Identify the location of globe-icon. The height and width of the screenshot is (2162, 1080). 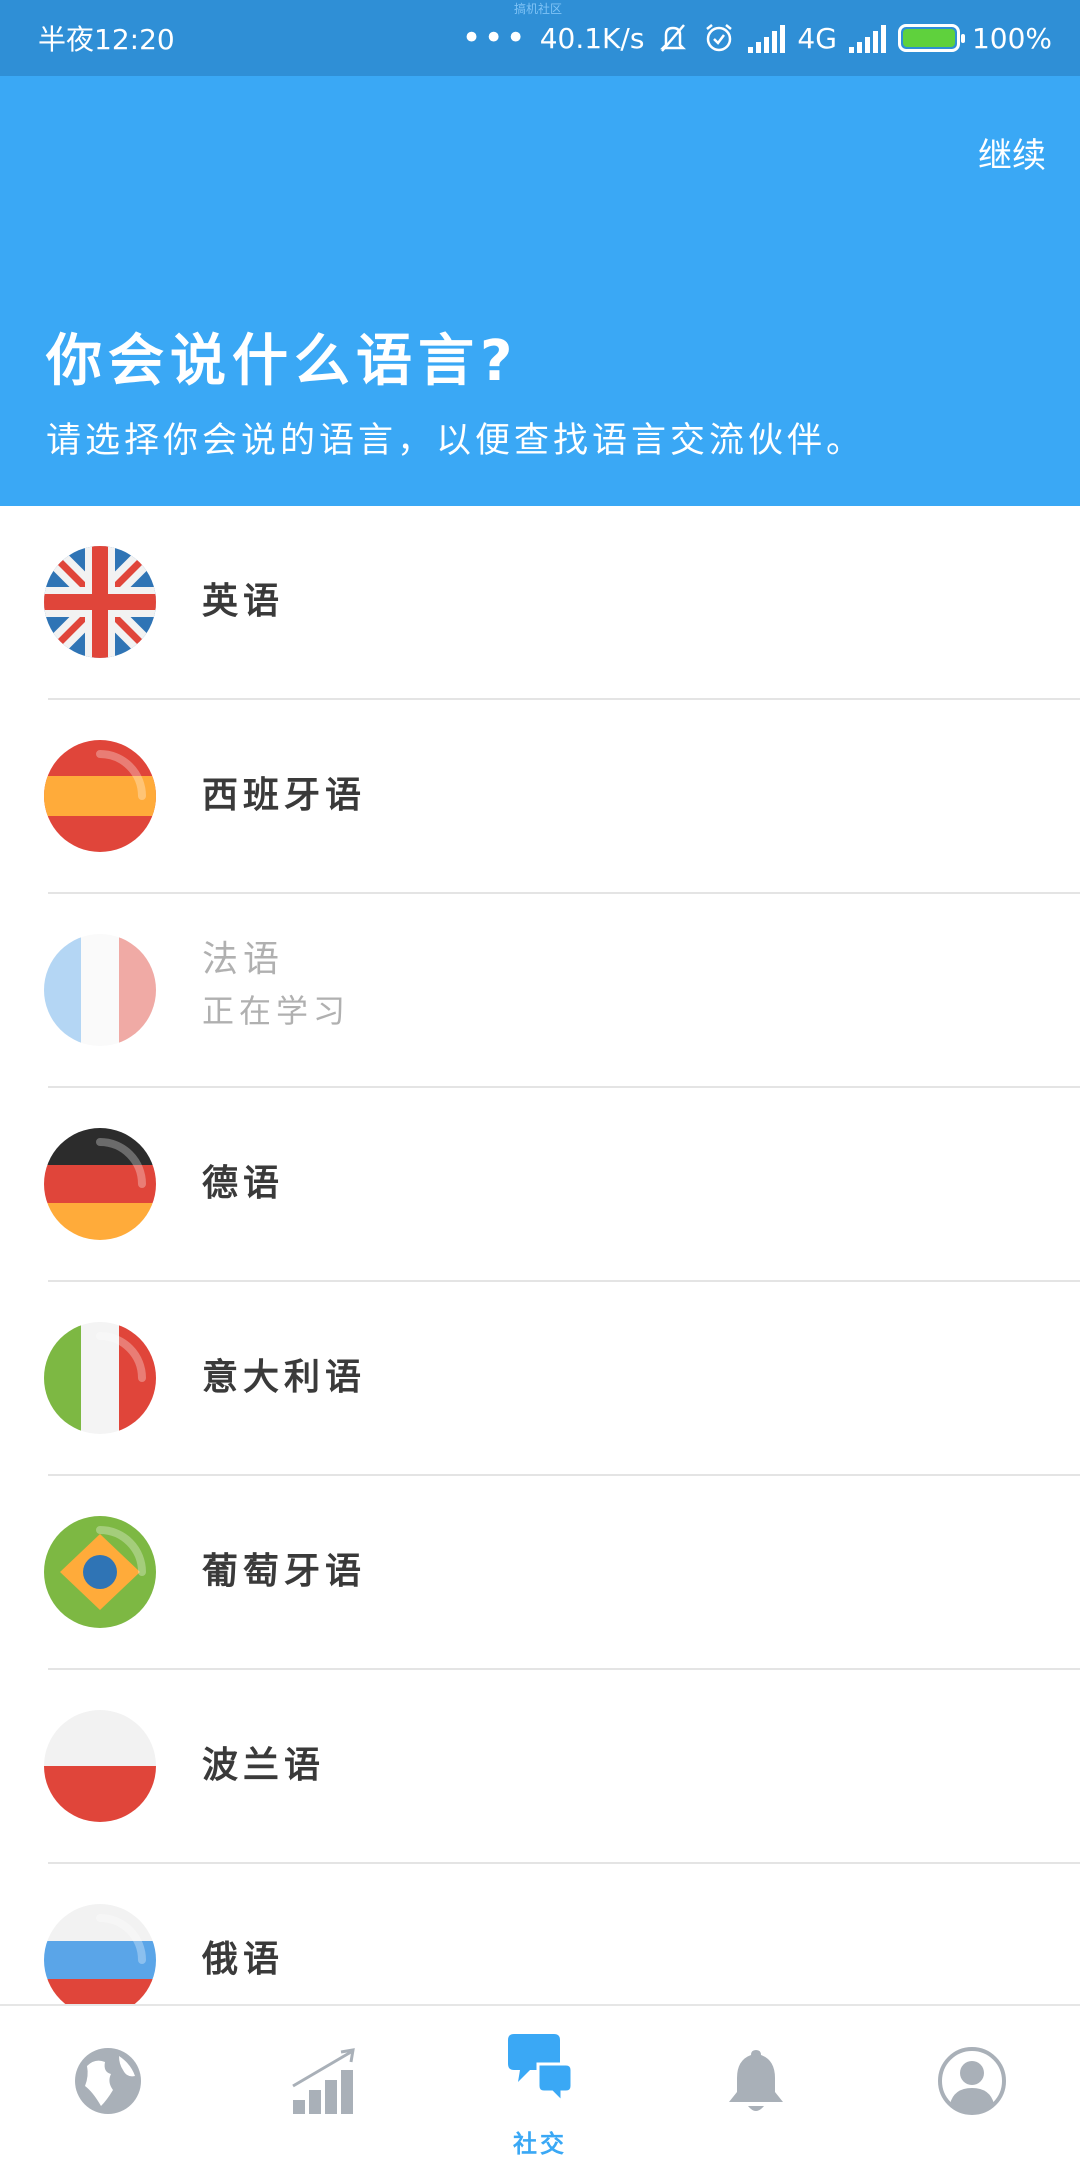
(108, 2081).